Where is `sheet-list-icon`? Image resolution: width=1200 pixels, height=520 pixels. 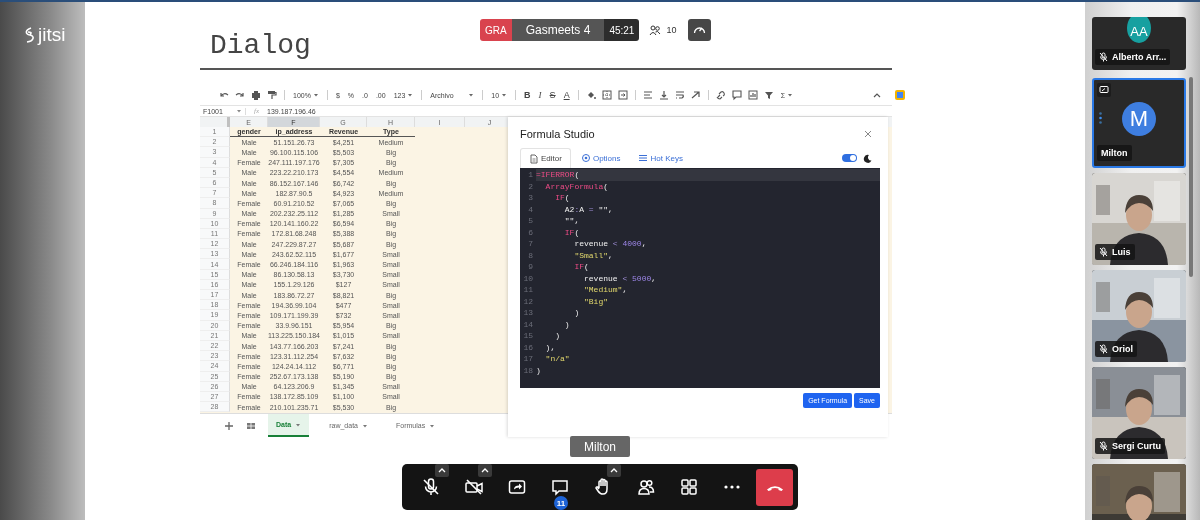 sheet-list-icon is located at coordinates (251, 425).